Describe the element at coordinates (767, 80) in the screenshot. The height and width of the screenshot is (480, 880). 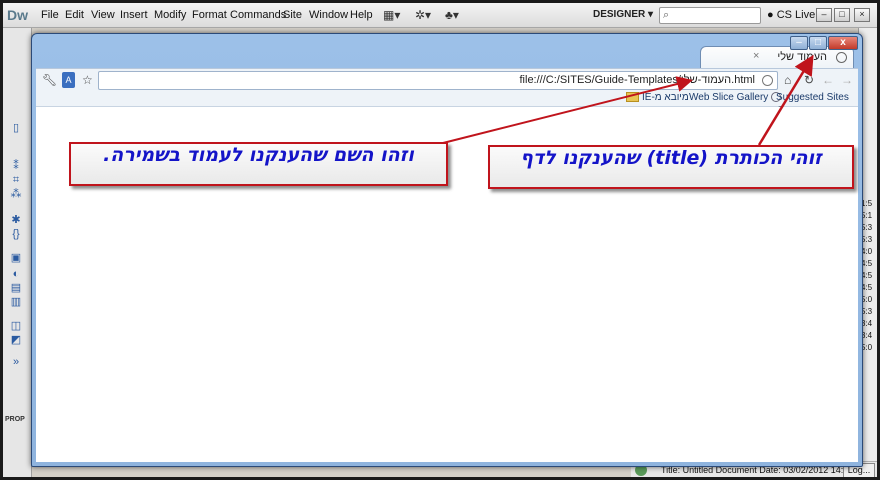
I see `page-icon` at that location.